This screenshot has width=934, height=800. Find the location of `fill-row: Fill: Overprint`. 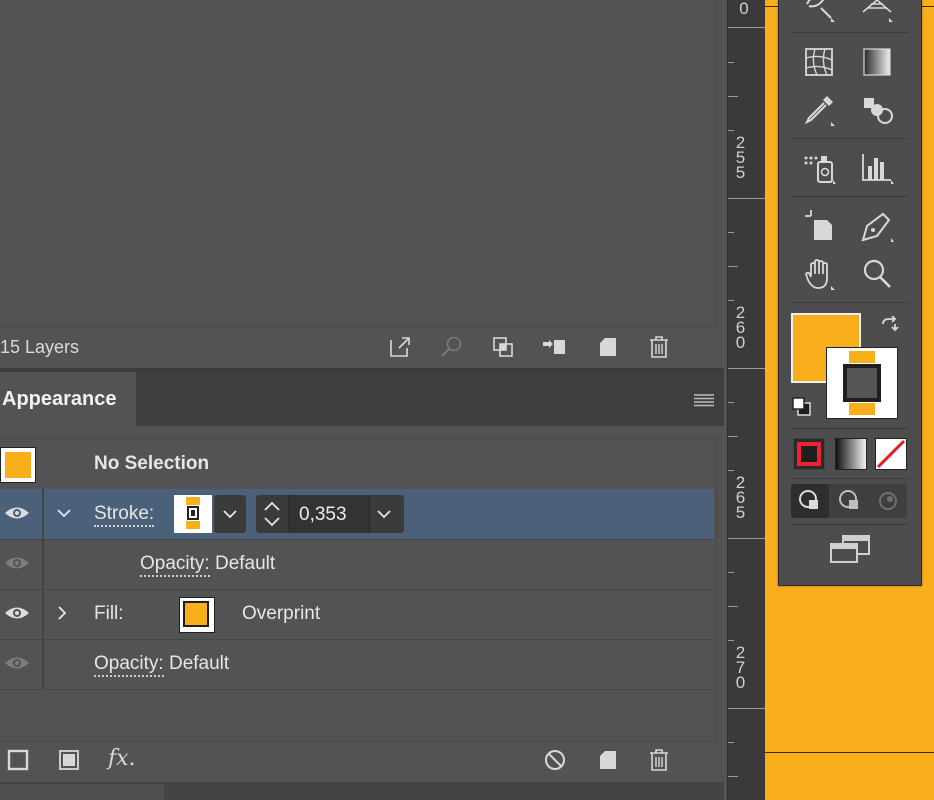

fill-row: Fill: Overprint is located at coordinates (357, 614).